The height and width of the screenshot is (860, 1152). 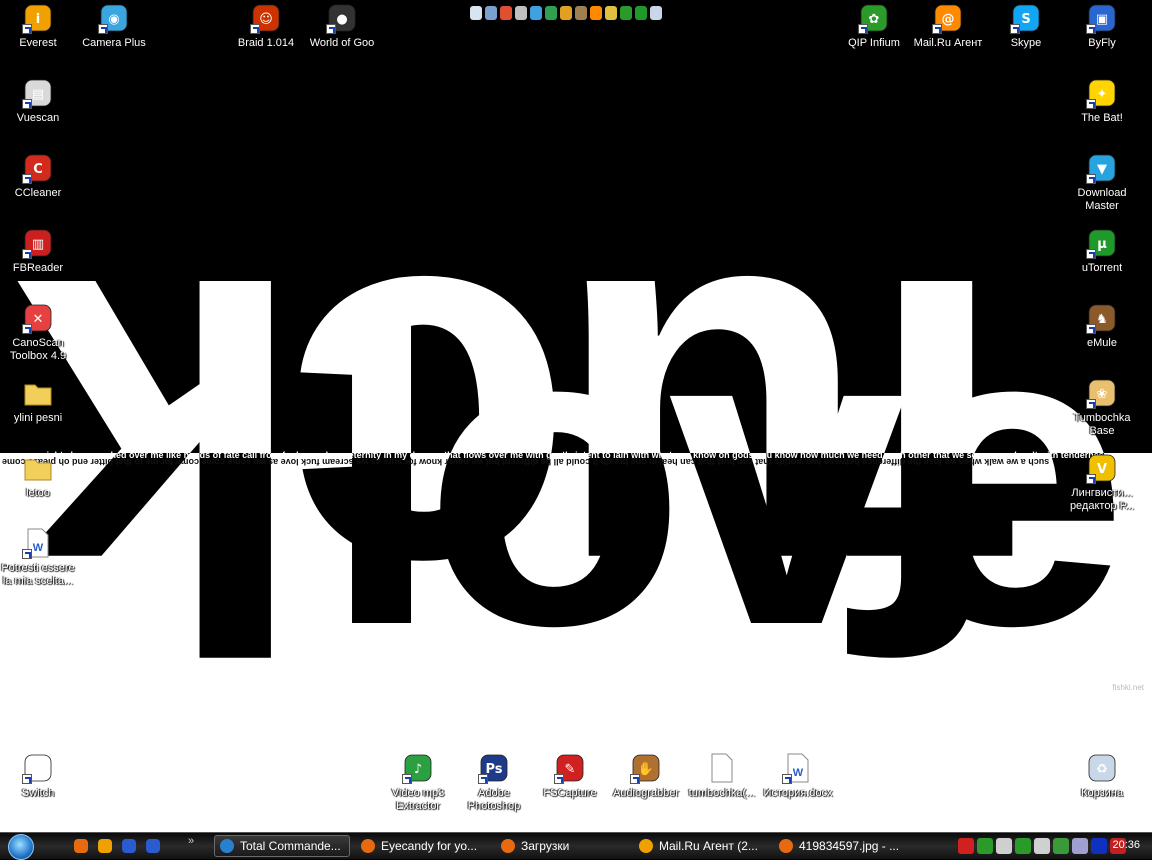 I want to click on desktop-icon: ◷ Switch, so click(x=38, y=776).